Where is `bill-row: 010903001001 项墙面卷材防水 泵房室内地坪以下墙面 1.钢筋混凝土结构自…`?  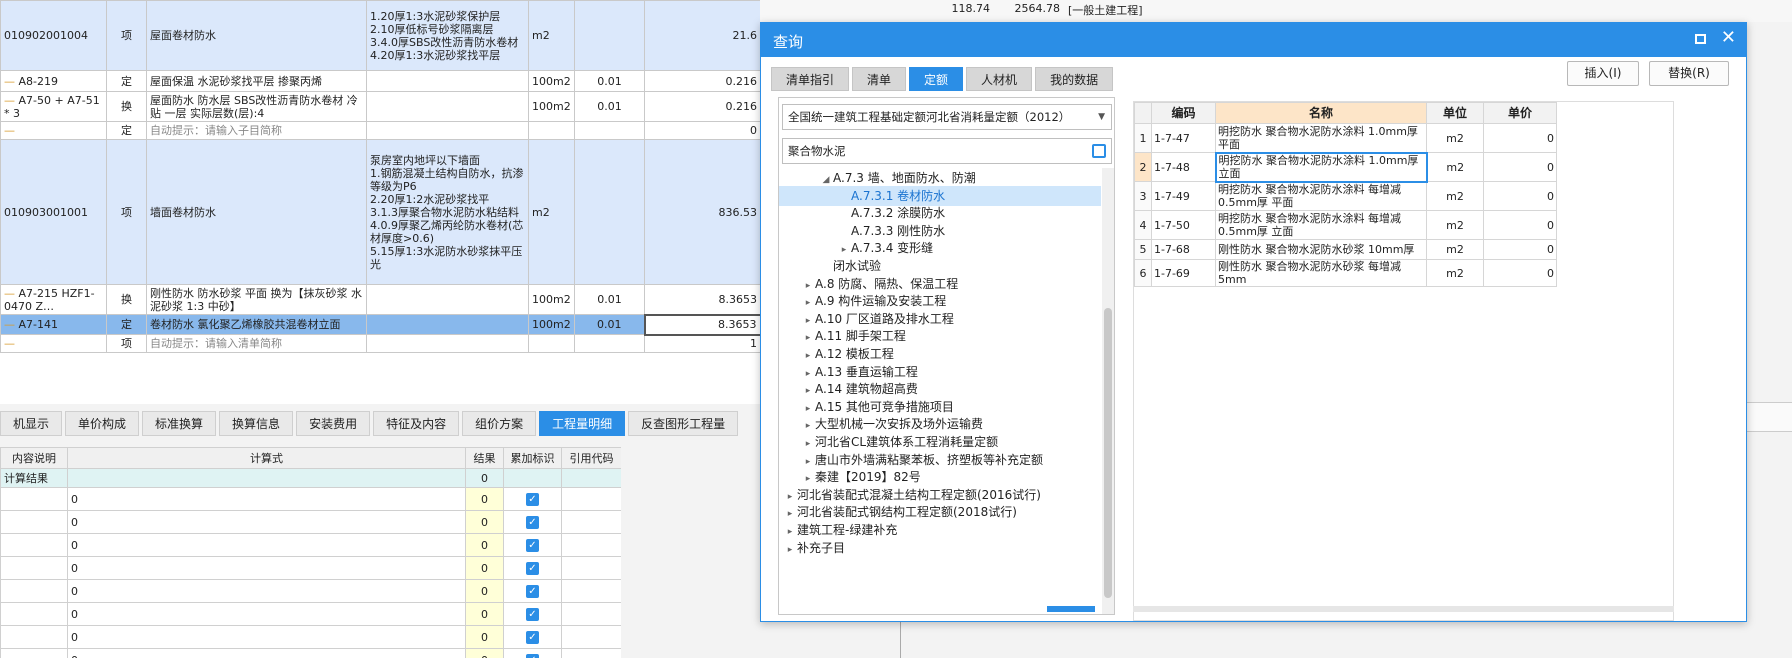 bill-row: 010903001001 项墙面卷材防水 泵房室内地坪以下墙面 1.钢筋混凝土结构自… is located at coordinates (380, 212).